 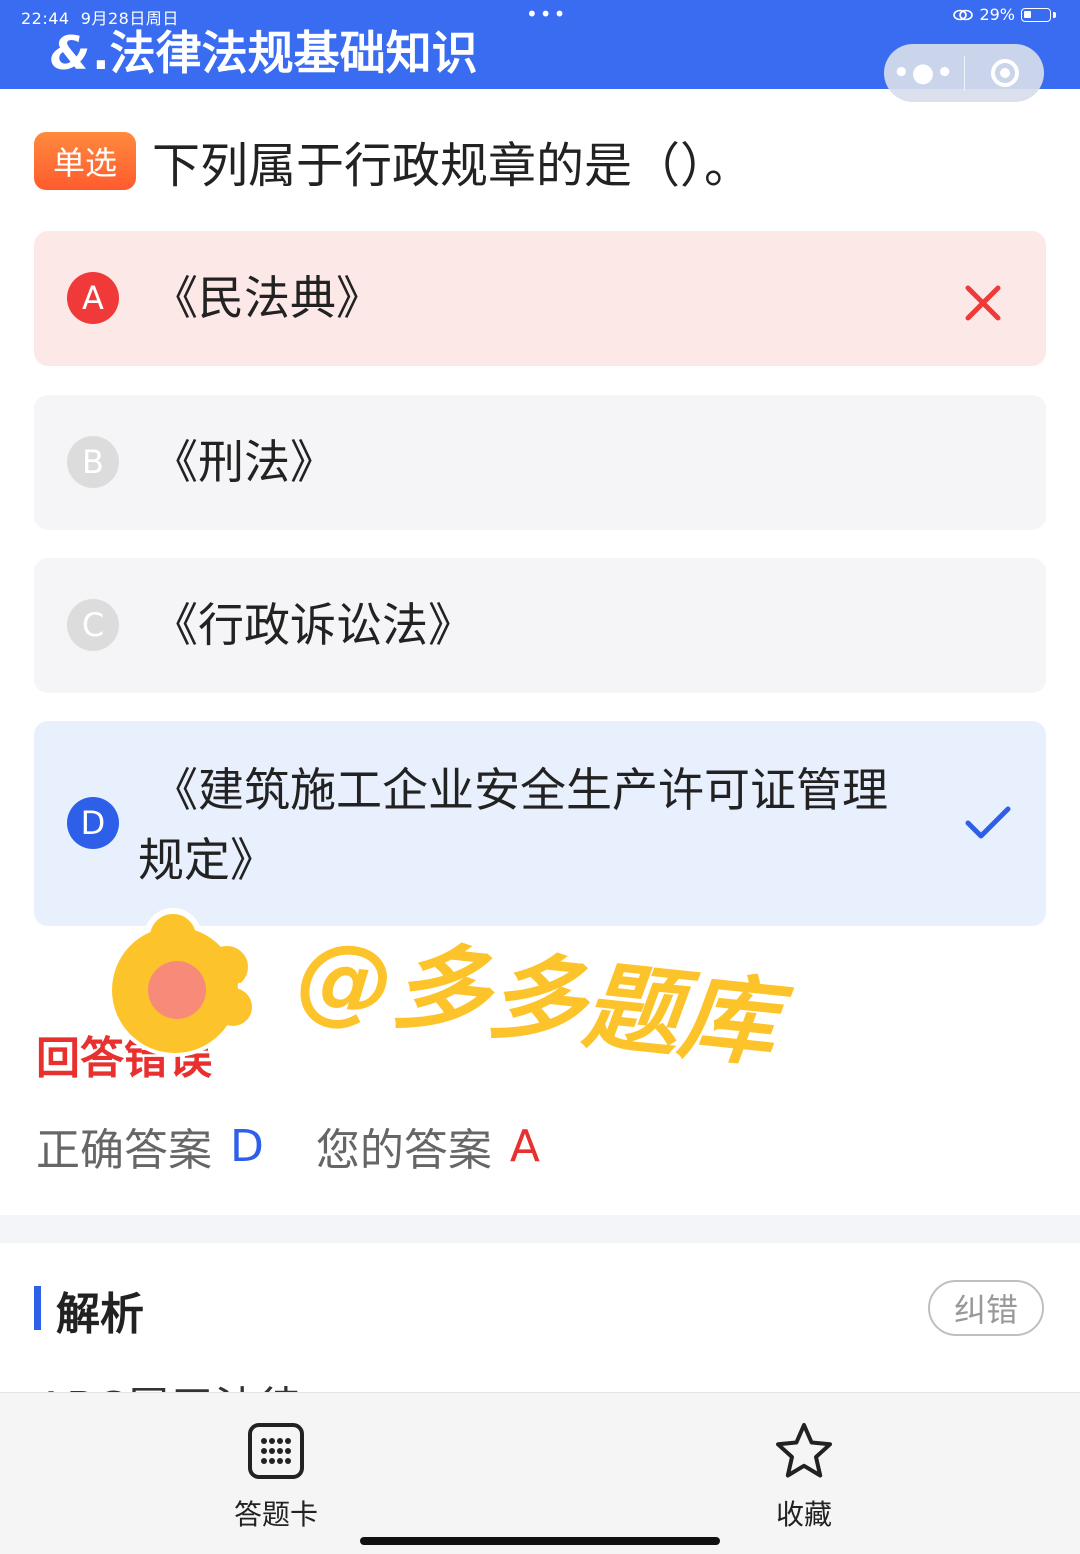 I want to click on link-icon, so click(x=963, y=14).